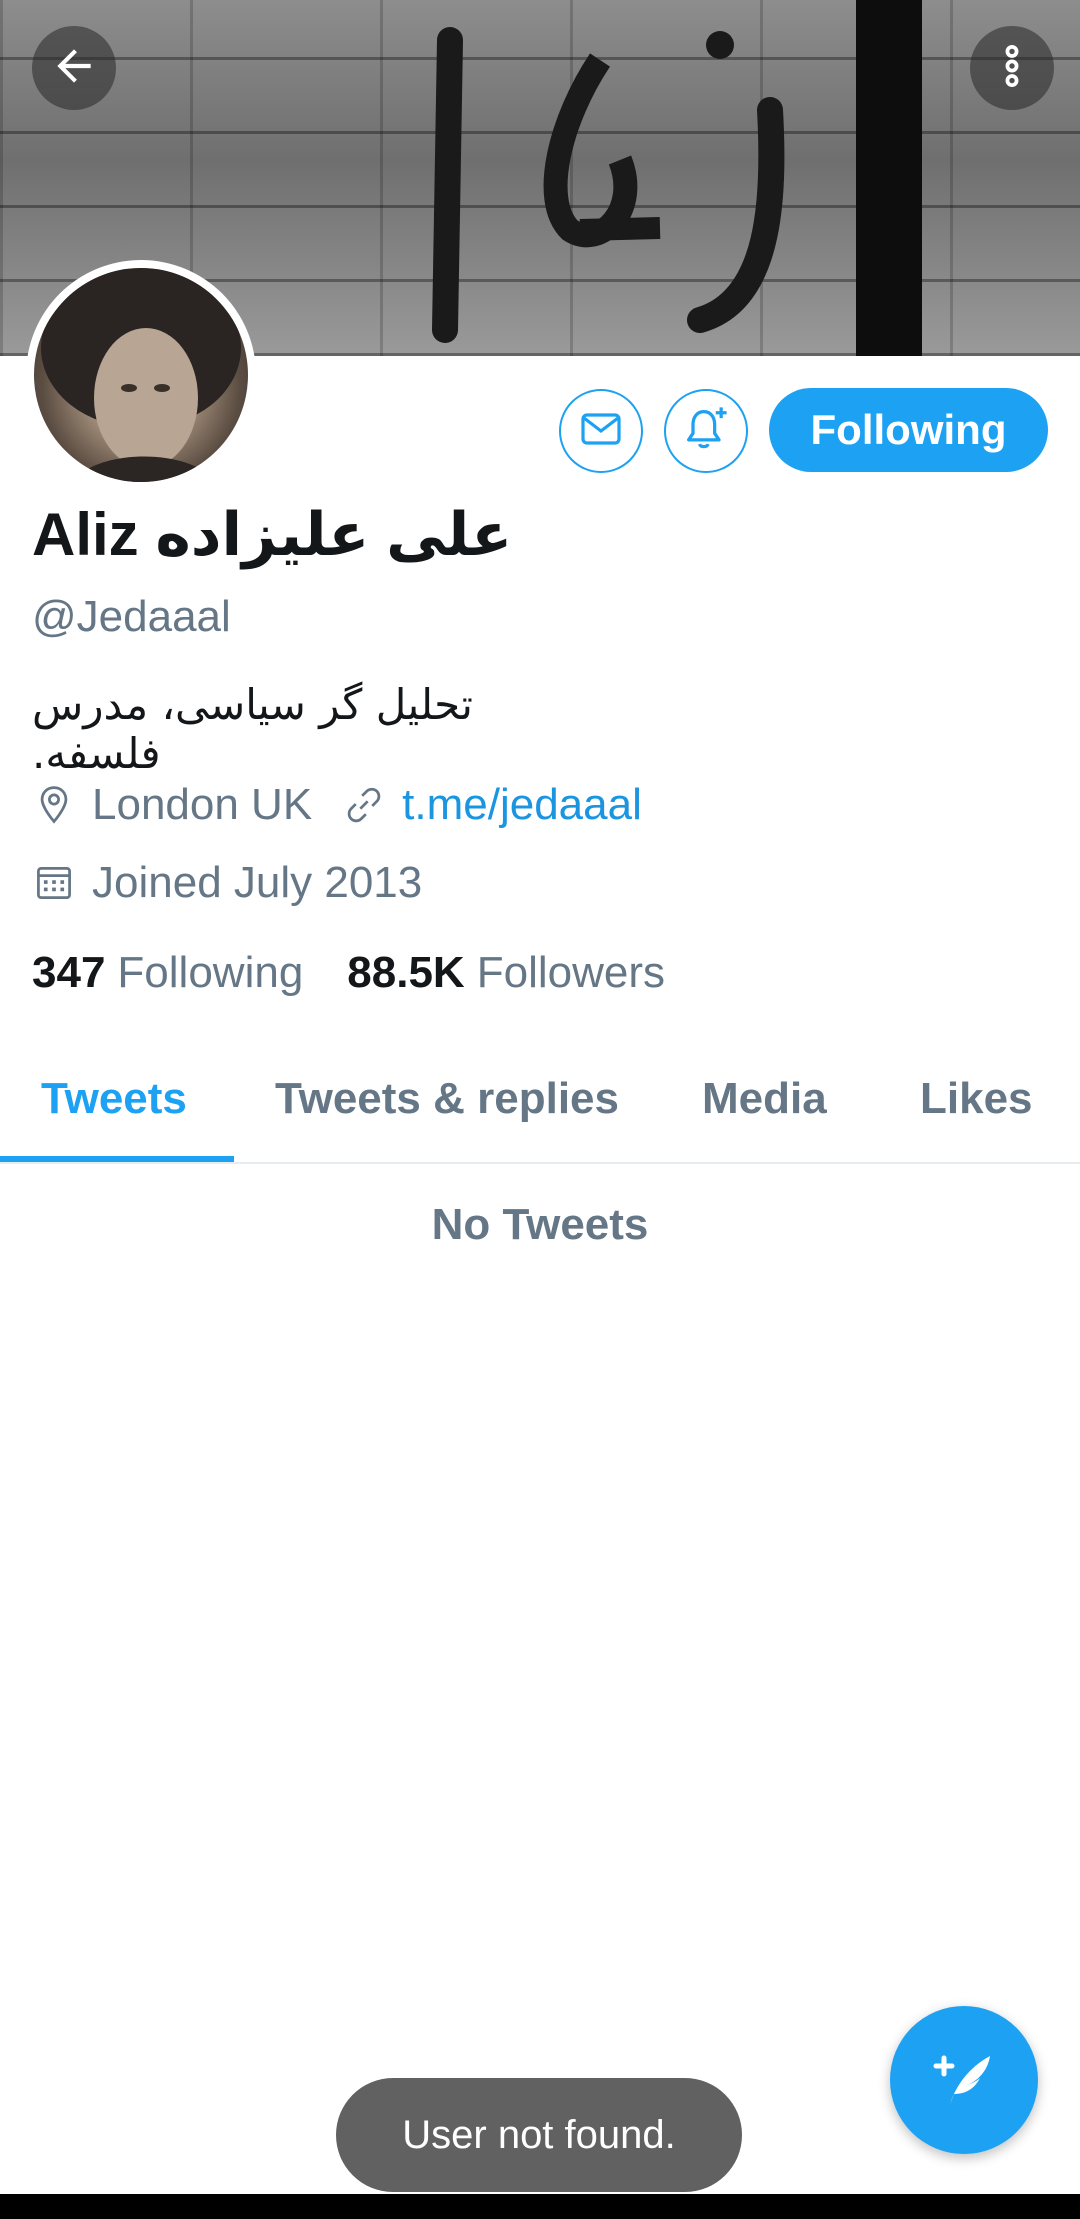 Image resolution: width=1080 pixels, height=2219 pixels. Describe the element at coordinates (210, 972) in the screenshot. I see `following-label: Following` at that location.